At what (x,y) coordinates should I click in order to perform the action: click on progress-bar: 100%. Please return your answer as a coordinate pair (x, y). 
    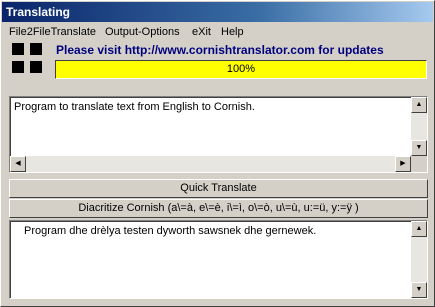
    Looking at the image, I should click on (241, 69).